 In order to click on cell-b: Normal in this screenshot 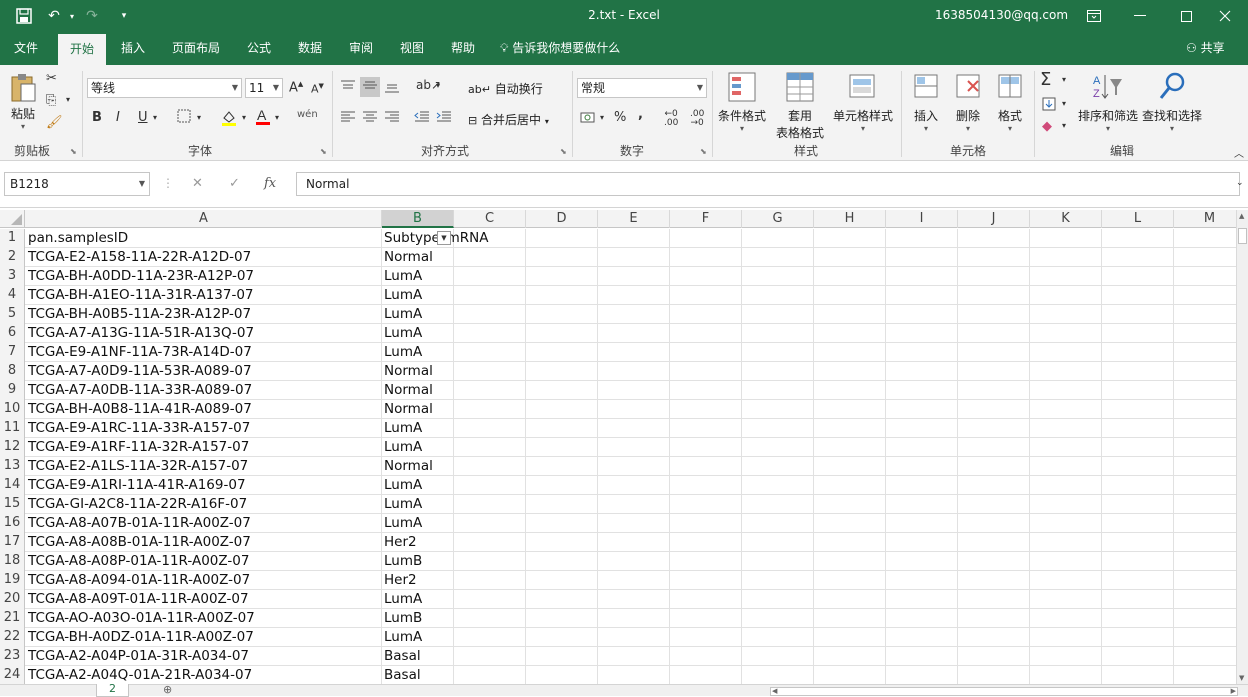, I will do `click(418, 409)`.